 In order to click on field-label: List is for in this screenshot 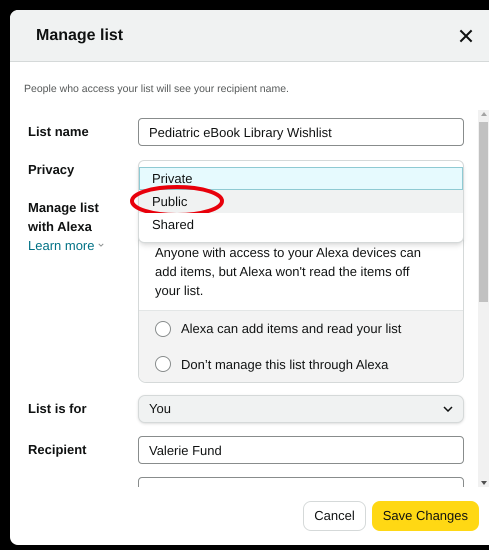, I will do `click(58, 409)`.